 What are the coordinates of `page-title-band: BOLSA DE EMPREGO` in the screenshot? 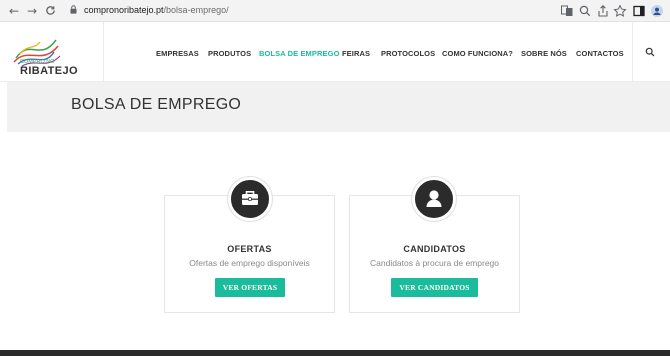 It's located at (338, 107).